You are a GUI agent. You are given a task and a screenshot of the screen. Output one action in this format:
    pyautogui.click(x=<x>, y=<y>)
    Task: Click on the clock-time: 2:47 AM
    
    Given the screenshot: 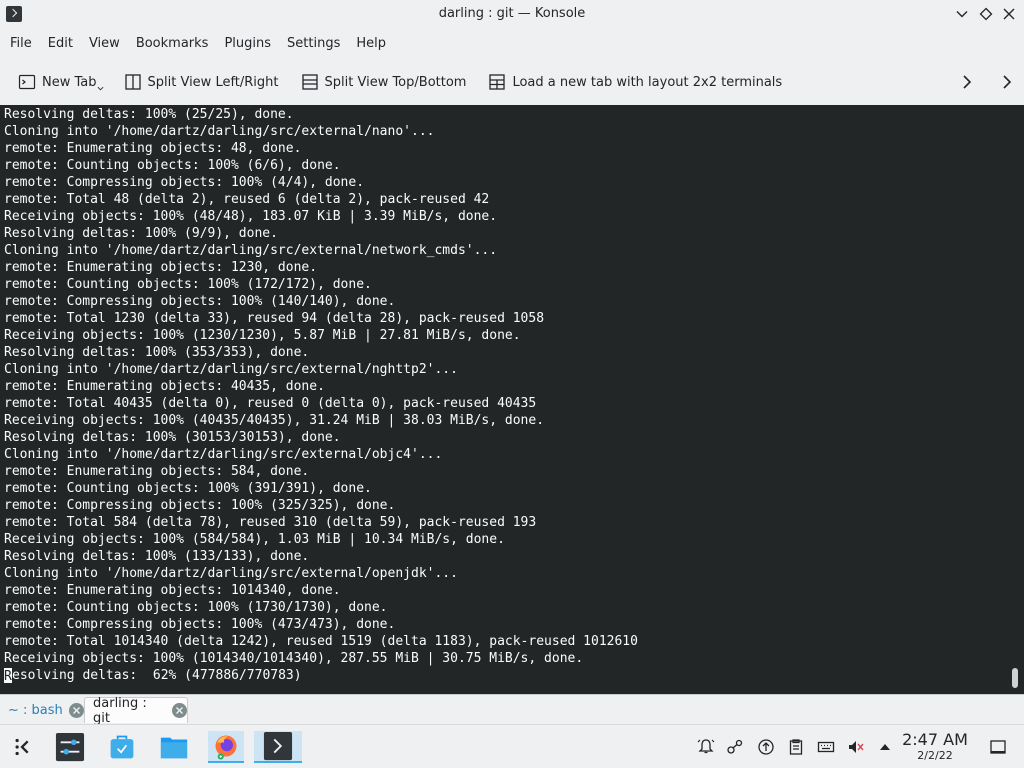 What is the action you would take?
    pyautogui.click(x=935, y=739)
    